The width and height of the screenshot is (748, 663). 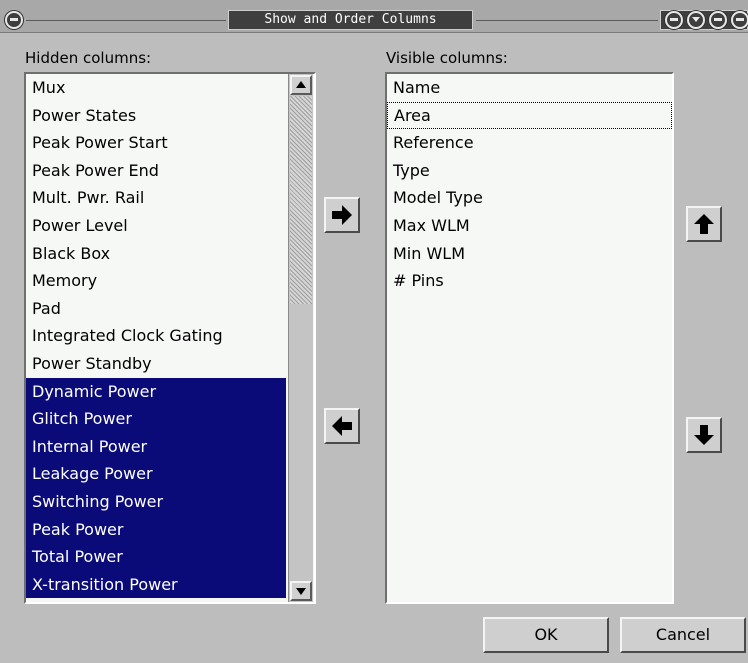 I want to click on visible-column-item: Model Type, so click(x=529, y=198).